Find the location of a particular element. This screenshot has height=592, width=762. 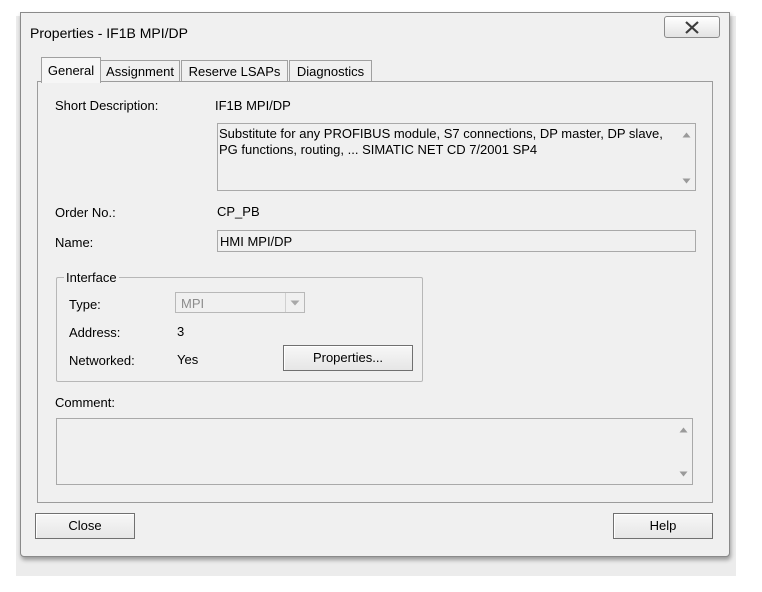

networked-label: Networked: is located at coordinates (102, 360).